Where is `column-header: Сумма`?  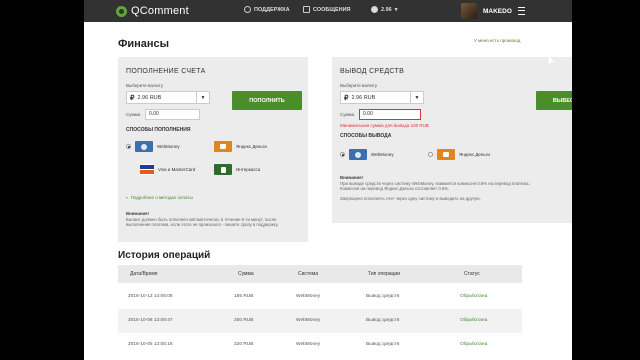
column-header: Сумма is located at coordinates (246, 274).